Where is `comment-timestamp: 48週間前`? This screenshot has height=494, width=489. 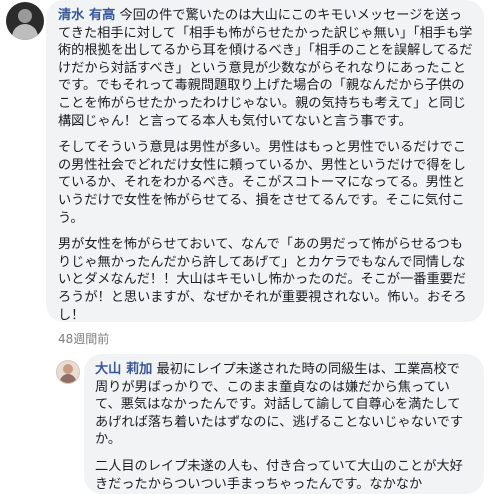
comment-timestamp: 48週間前 is located at coordinates (83, 338).